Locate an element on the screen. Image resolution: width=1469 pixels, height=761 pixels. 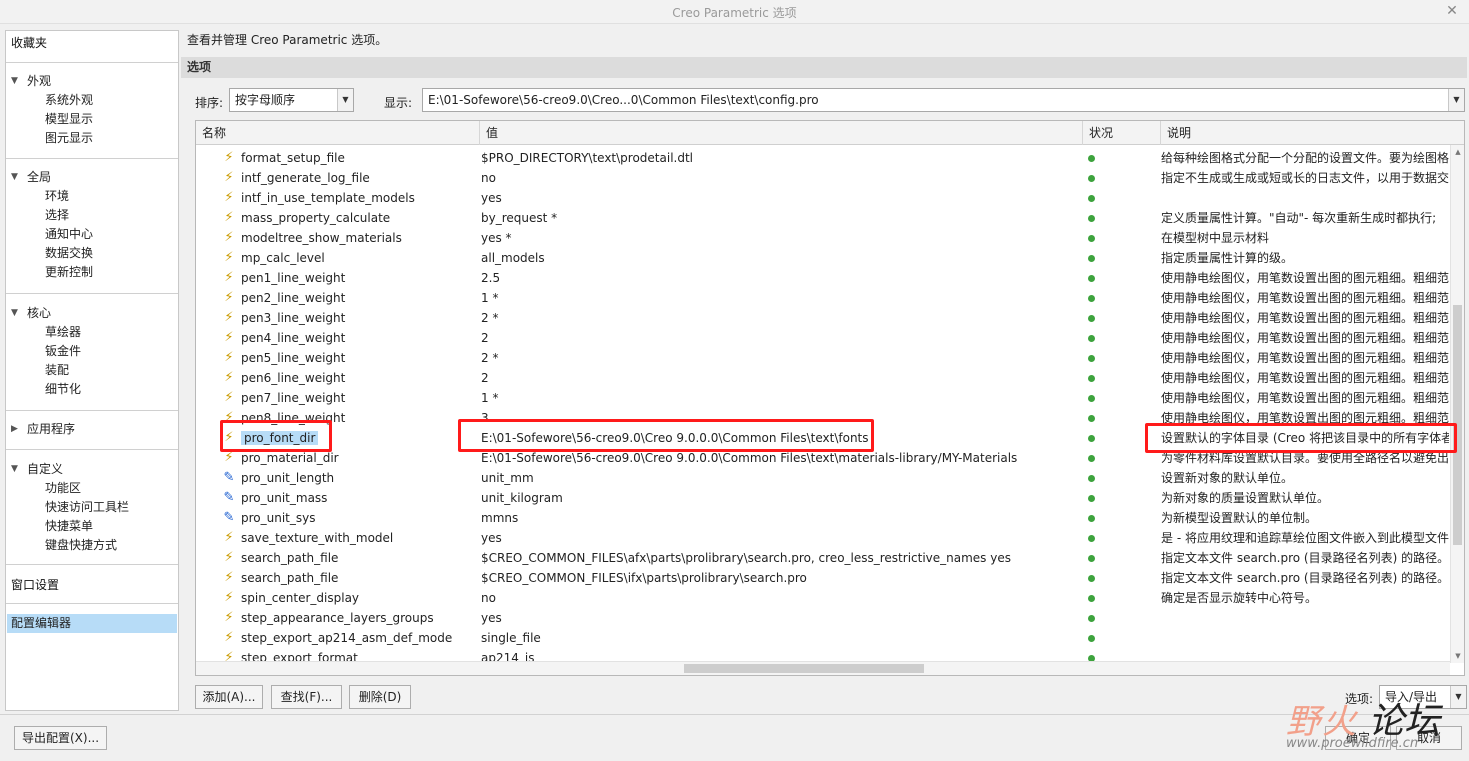
option-value: 3 is located at coordinates (781, 418).